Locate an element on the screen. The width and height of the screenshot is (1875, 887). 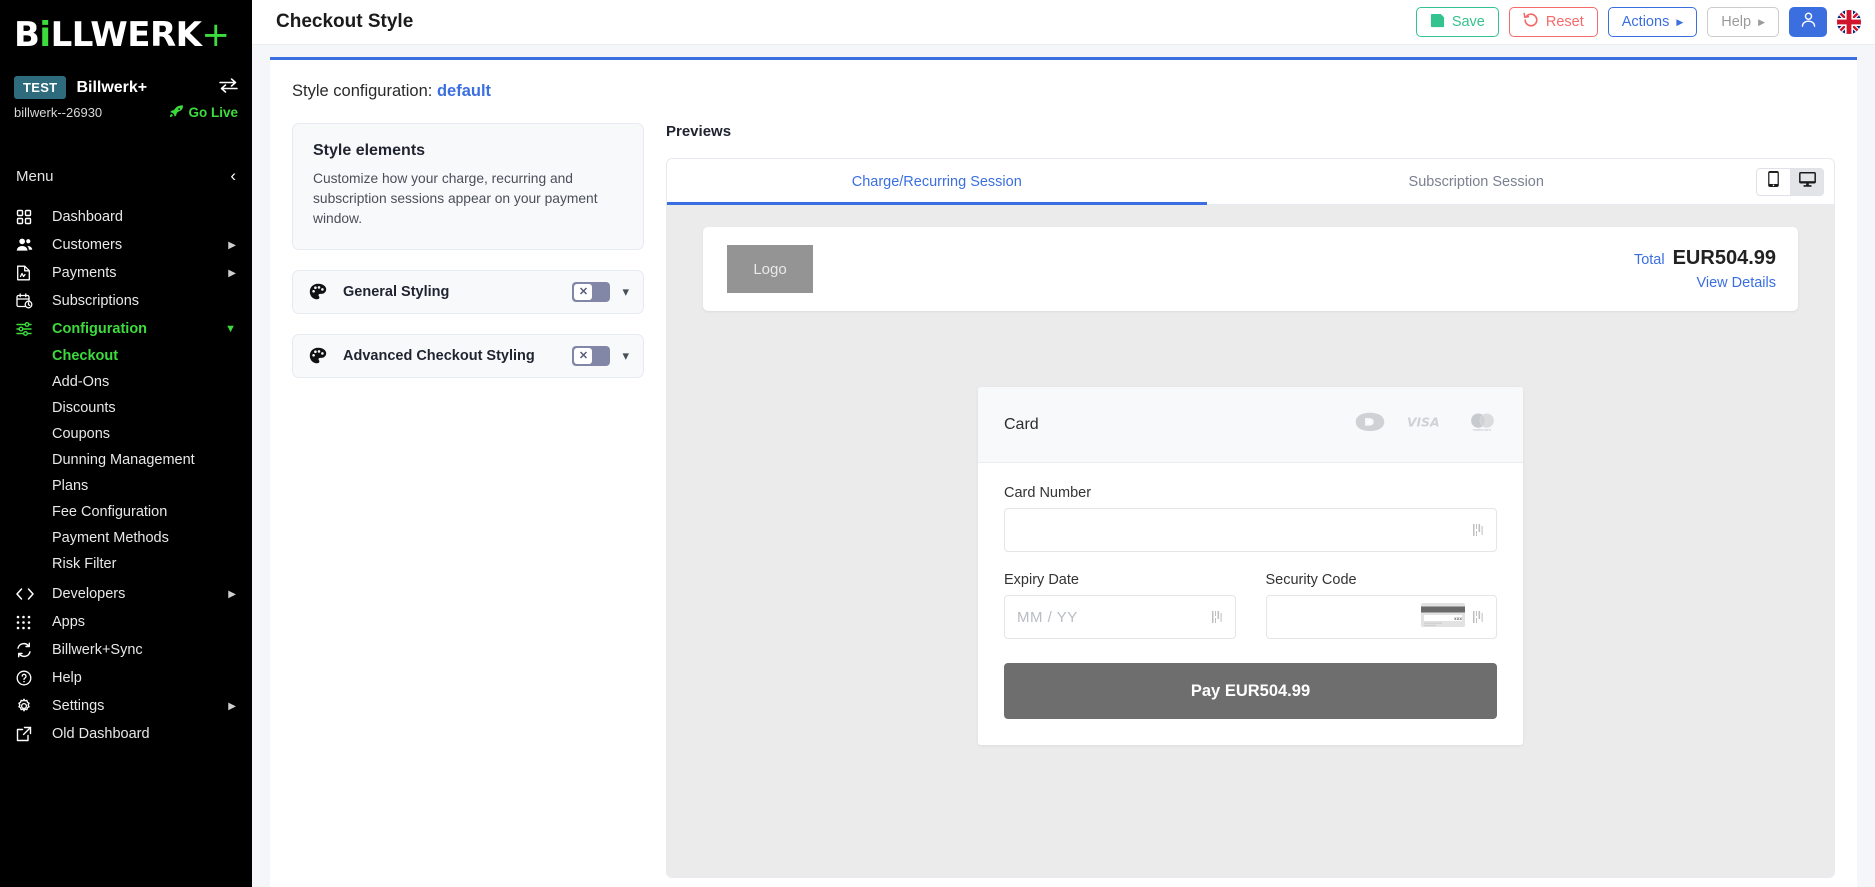
mobile-view-button is located at coordinates (1773, 181).